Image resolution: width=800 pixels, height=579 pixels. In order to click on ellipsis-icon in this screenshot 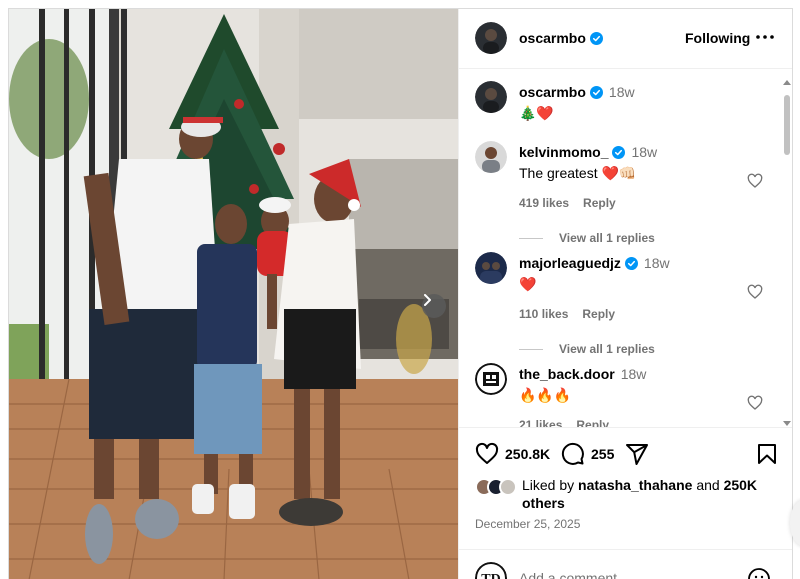, I will do `click(765, 37)`.